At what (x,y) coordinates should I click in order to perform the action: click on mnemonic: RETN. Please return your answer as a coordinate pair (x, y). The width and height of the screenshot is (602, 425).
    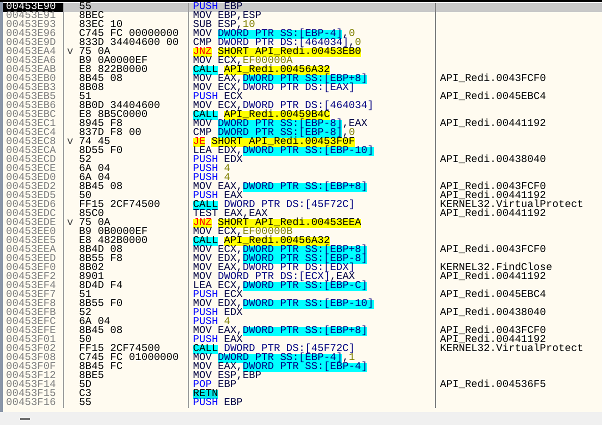
    Looking at the image, I should click on (205, 394).